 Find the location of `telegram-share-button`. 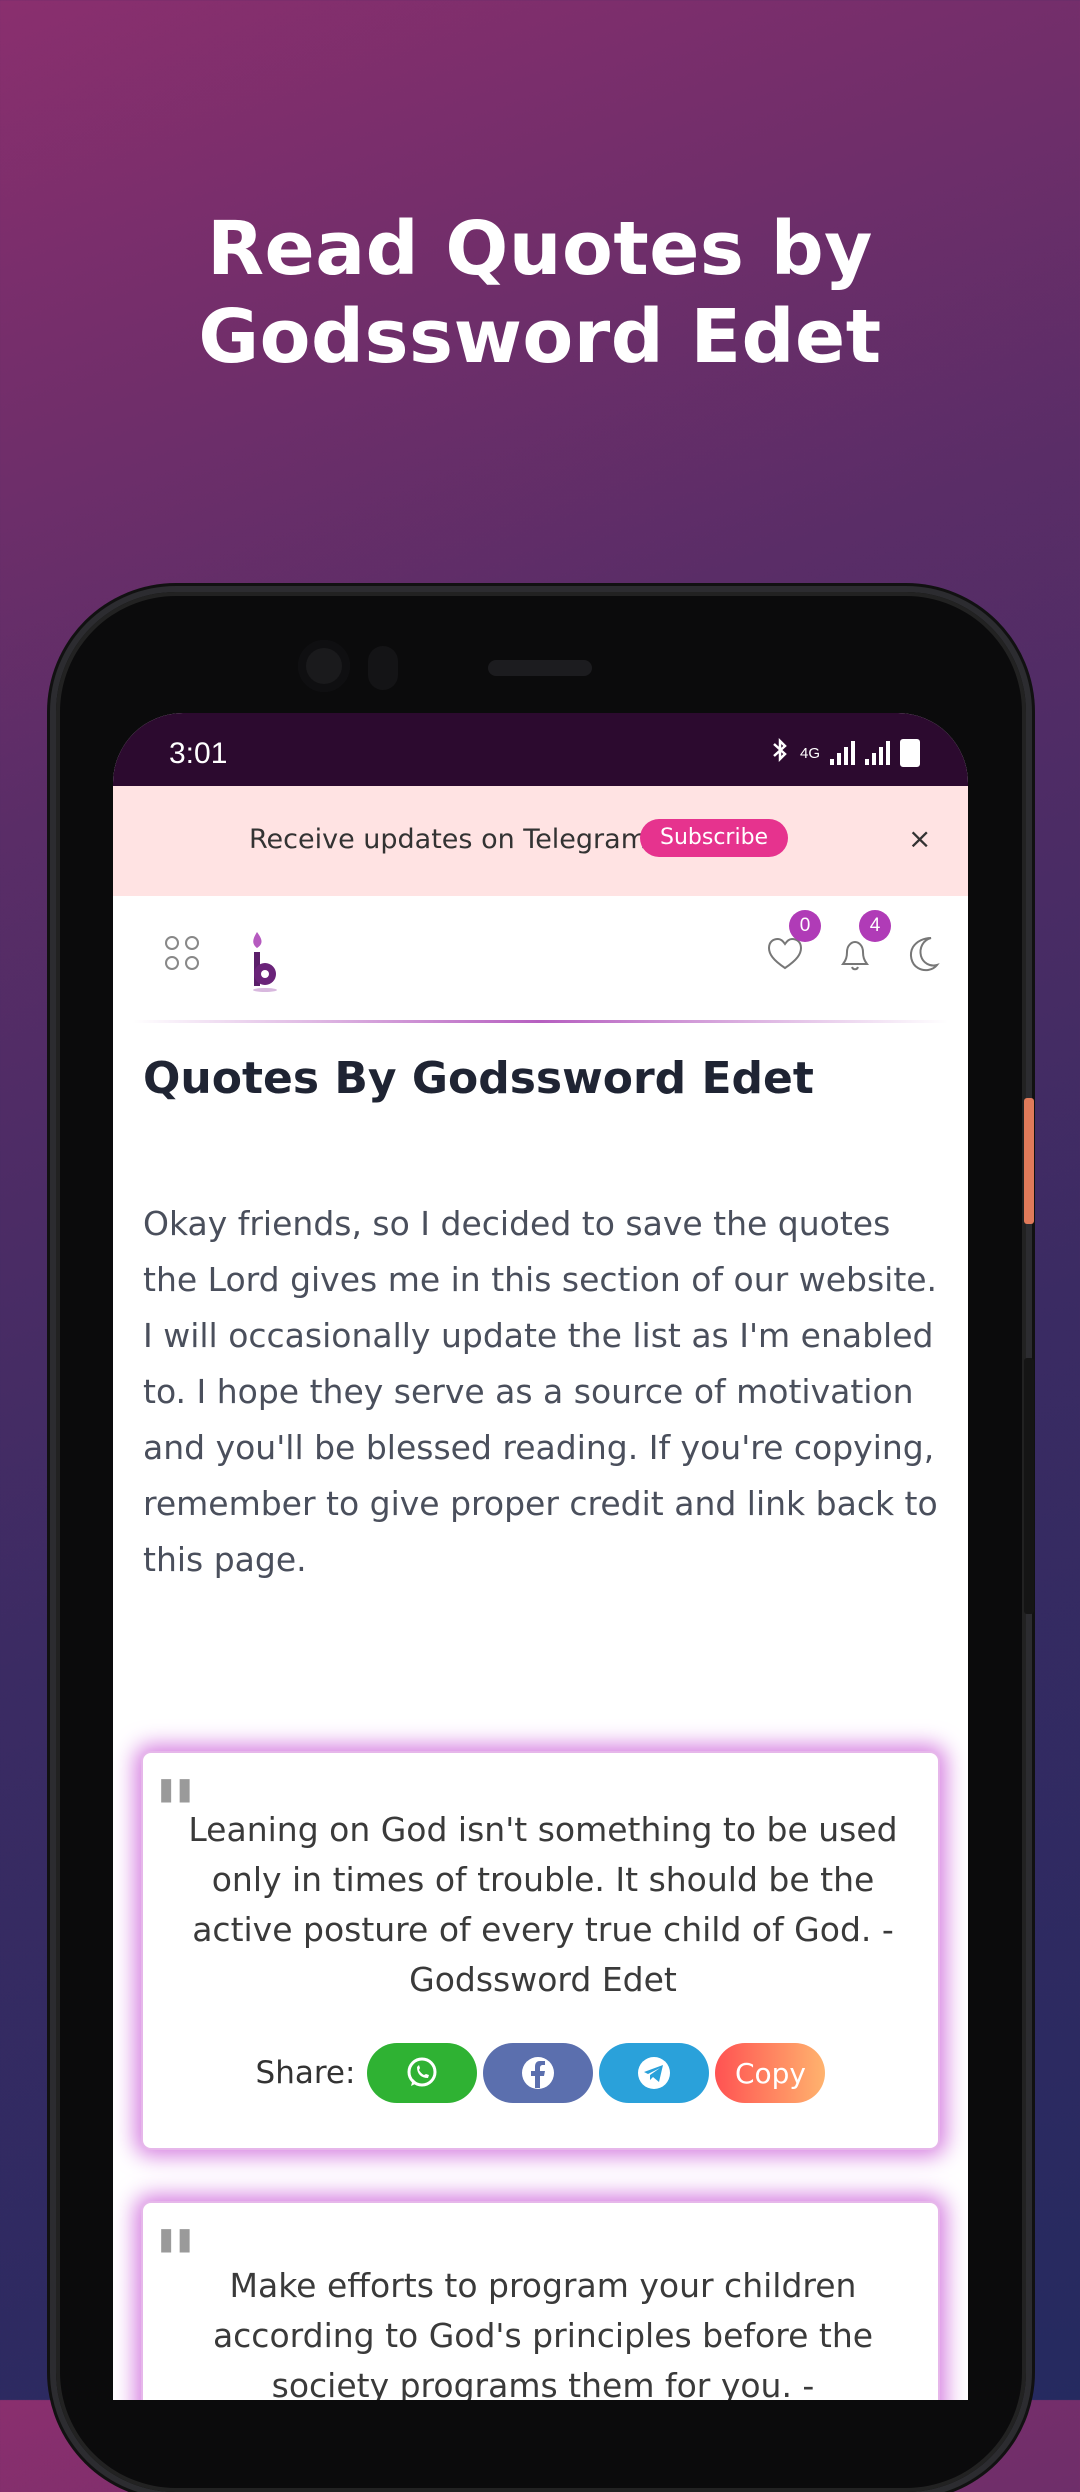

telegram-share-button is located at coordinates (654, 2073).